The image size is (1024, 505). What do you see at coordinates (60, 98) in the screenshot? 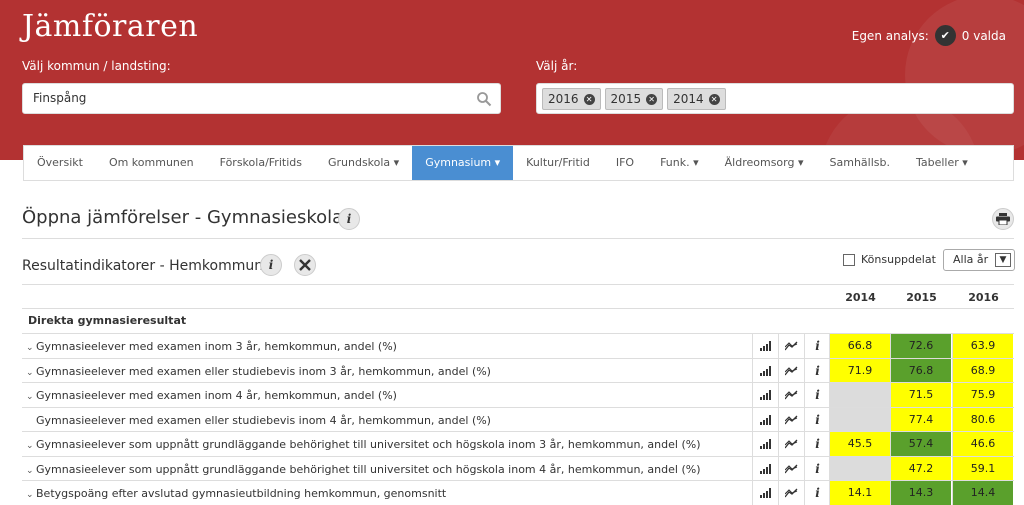
I see `kommun-value: Finspång` at bounding box center [60, 98].